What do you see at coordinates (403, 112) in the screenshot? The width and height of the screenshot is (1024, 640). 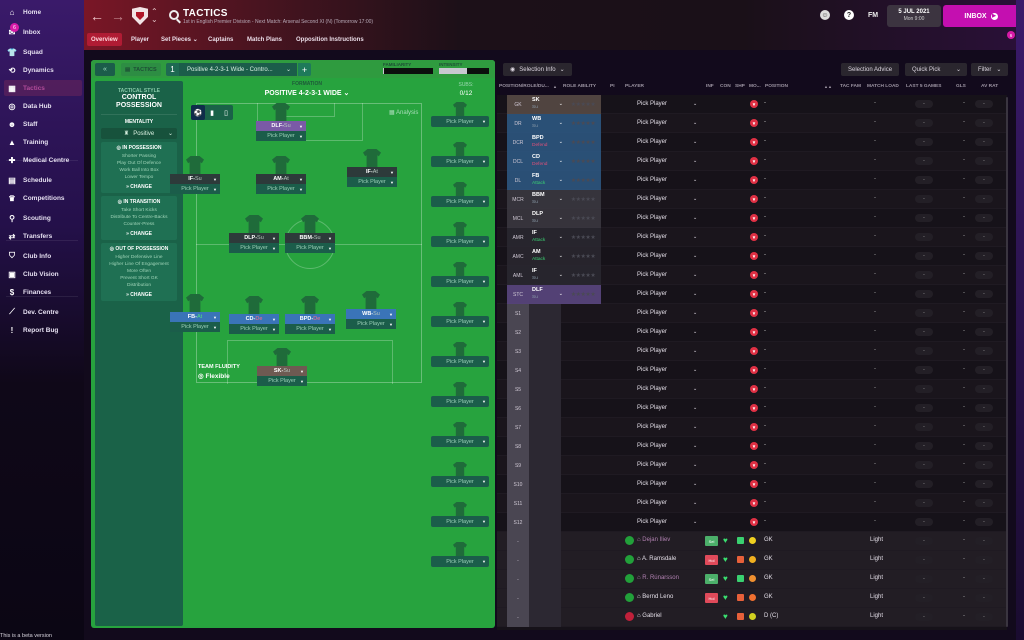 I see `analysis-toggle: ▦ Analysis` at bounding box center [403, 112].